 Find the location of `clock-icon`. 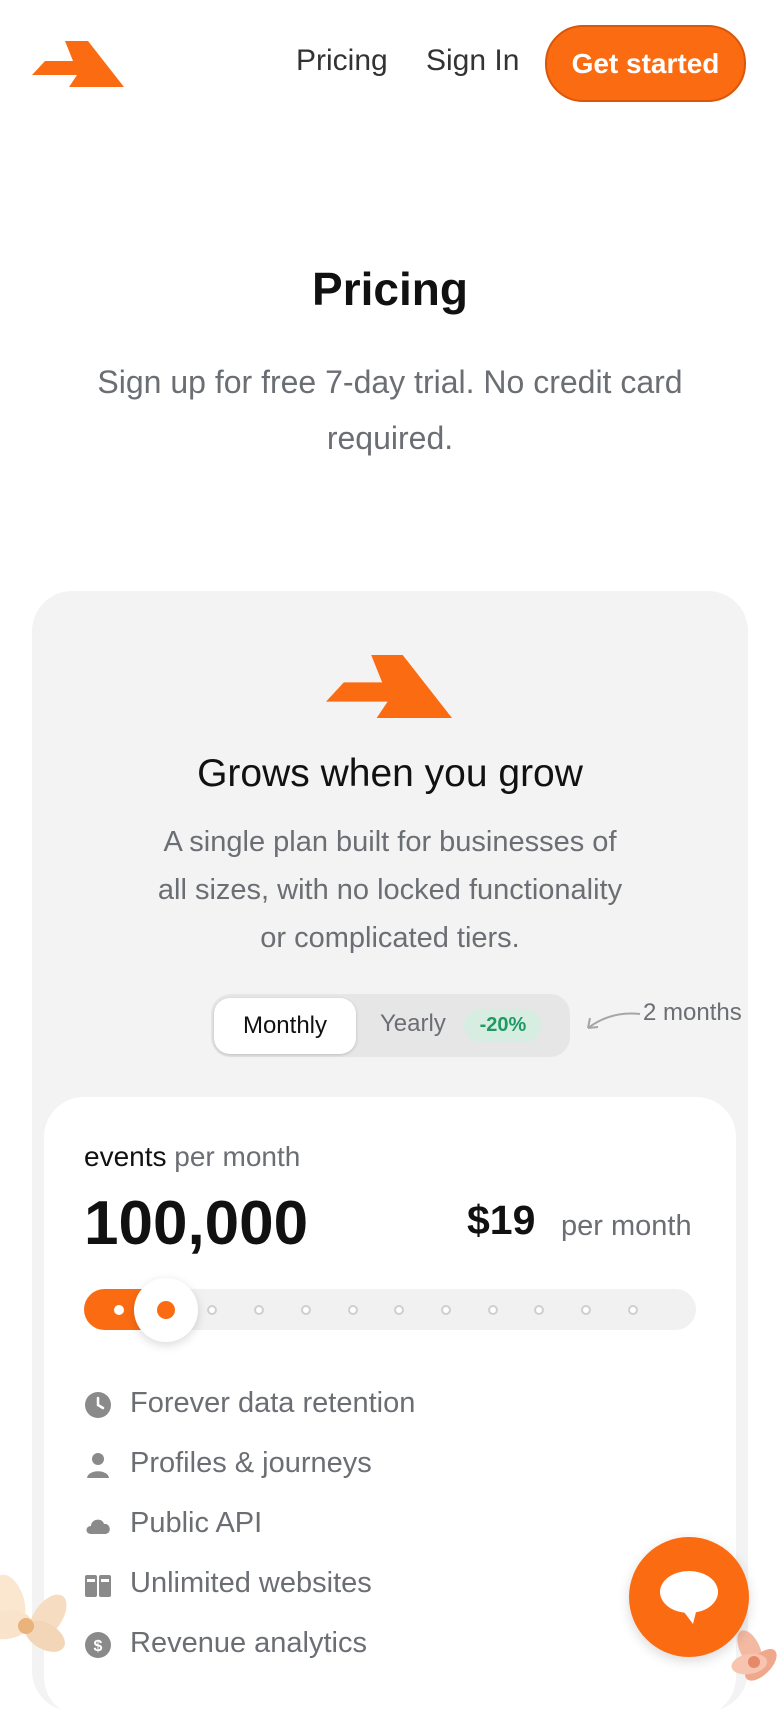

clock-icon is located at coordinates (98, 1405).